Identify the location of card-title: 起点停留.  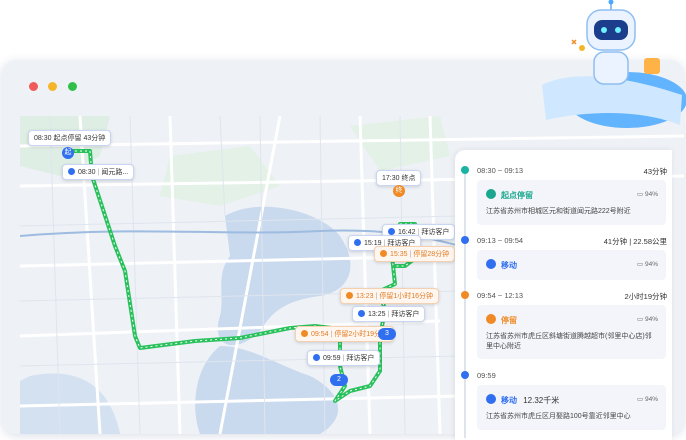
(517, 195).